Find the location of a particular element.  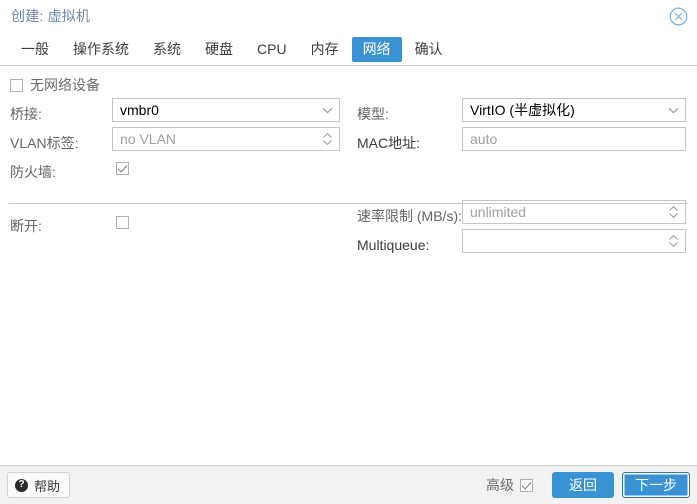

multiqueue-value is located at coordinates (567, 241).